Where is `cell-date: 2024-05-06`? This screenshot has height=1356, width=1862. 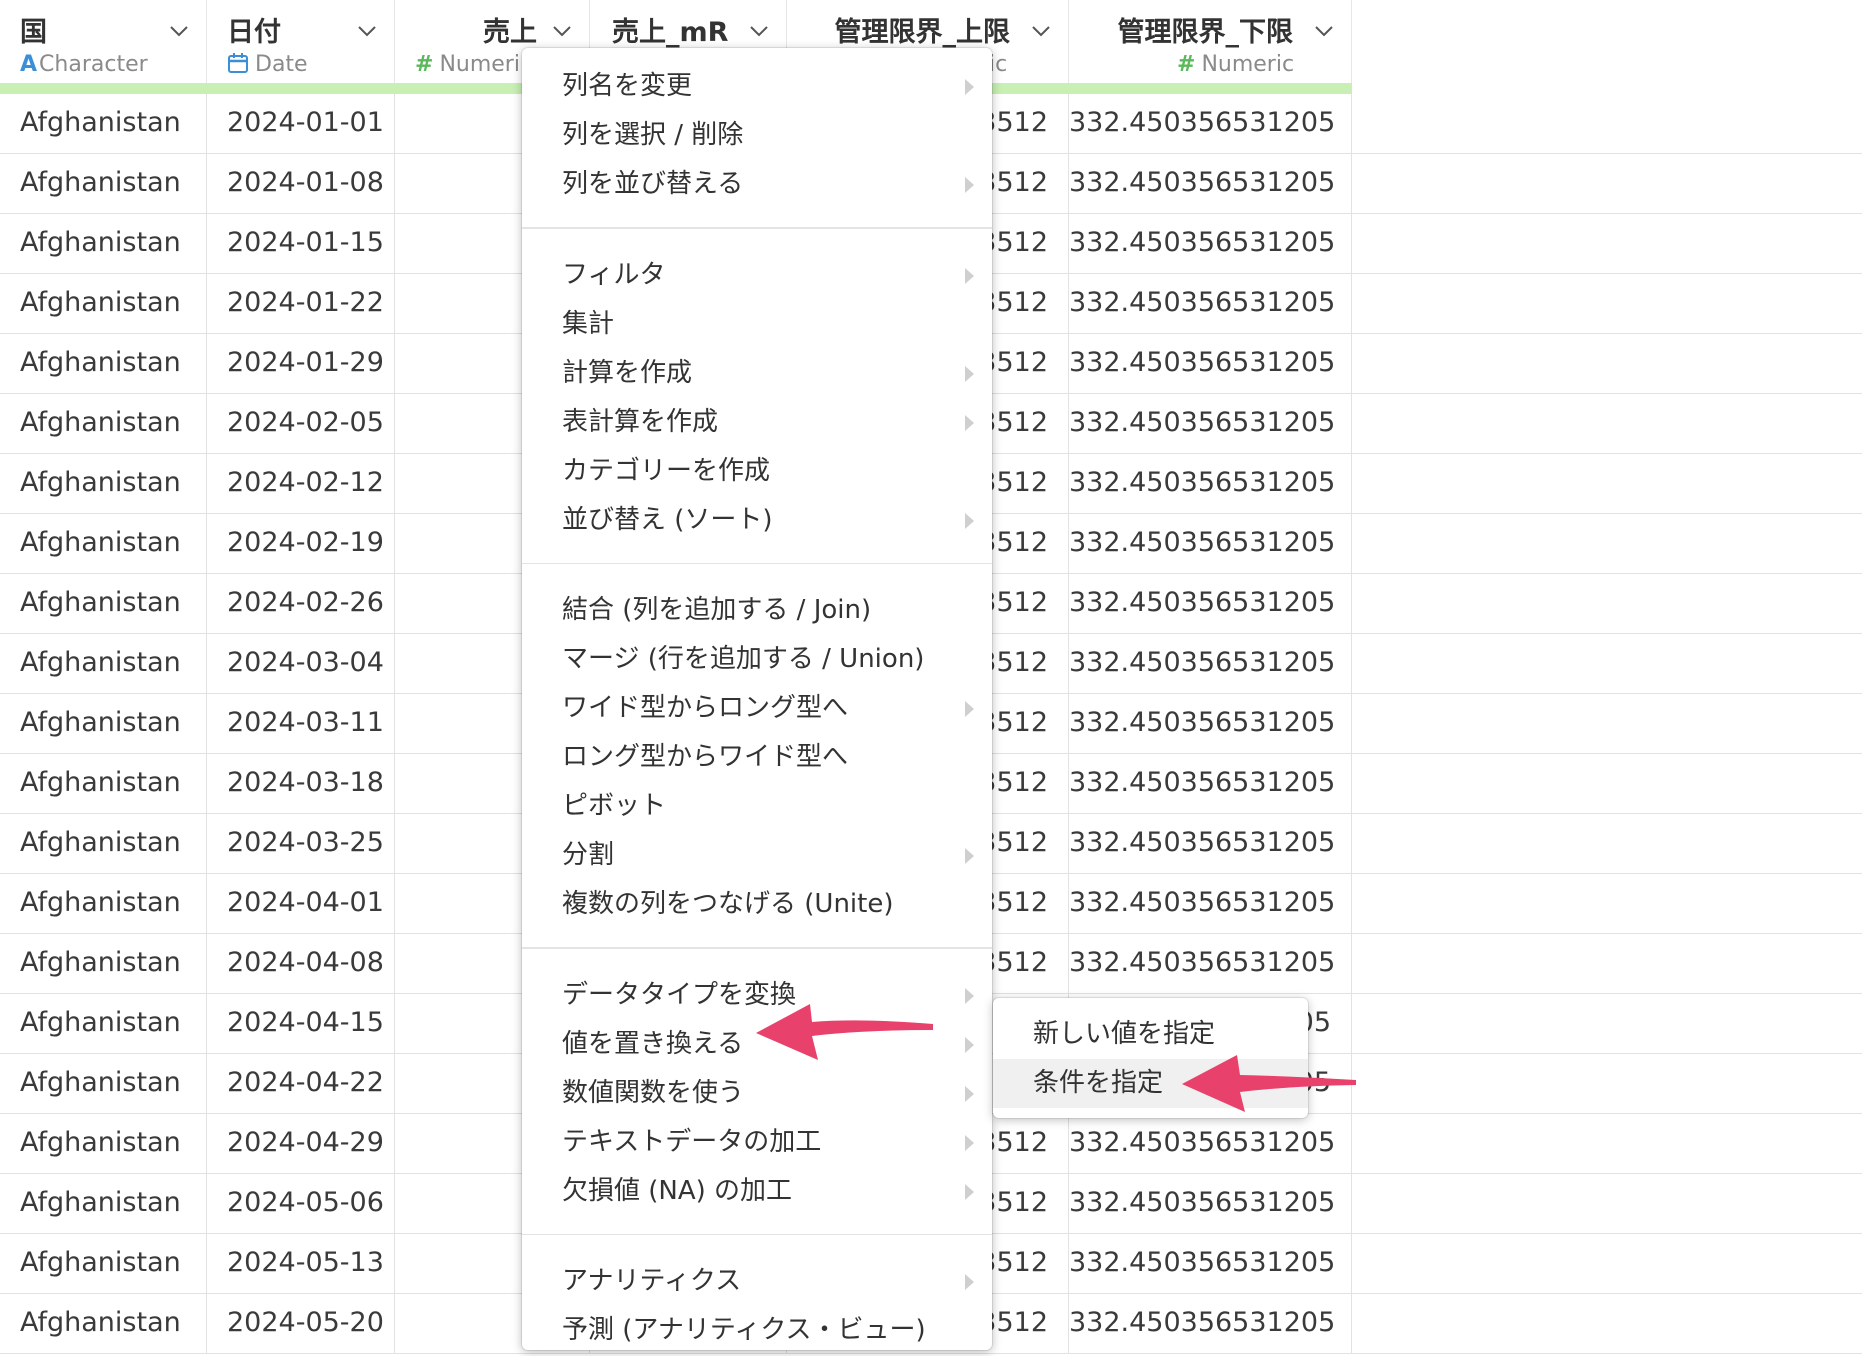
cell-date: 2024-05-06 is located at coordinates (301, 1204).